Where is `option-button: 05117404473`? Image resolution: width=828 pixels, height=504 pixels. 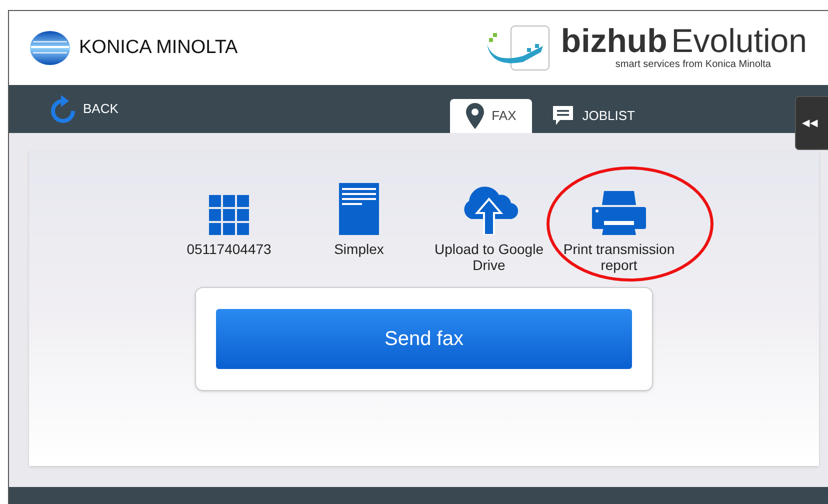 option-button: 05117404473 is located at coordinates (229, 225).